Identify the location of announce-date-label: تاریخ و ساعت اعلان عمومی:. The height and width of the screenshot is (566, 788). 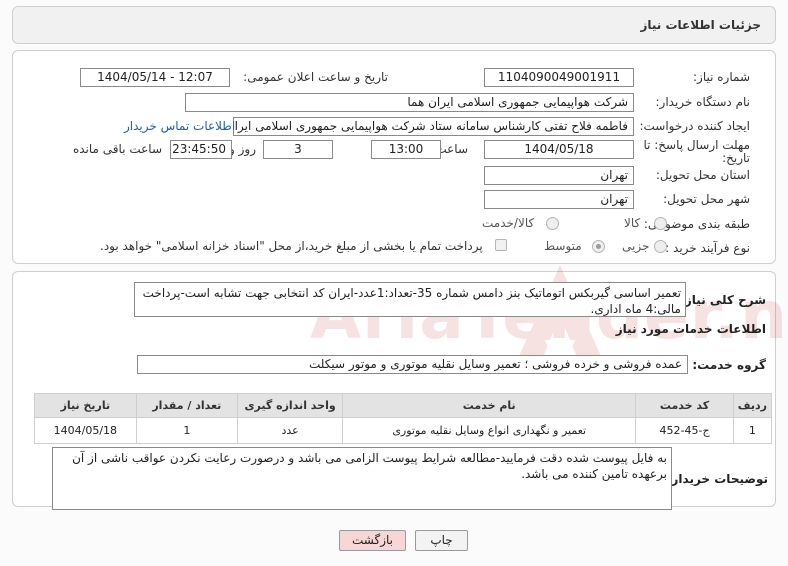
(315, 77).